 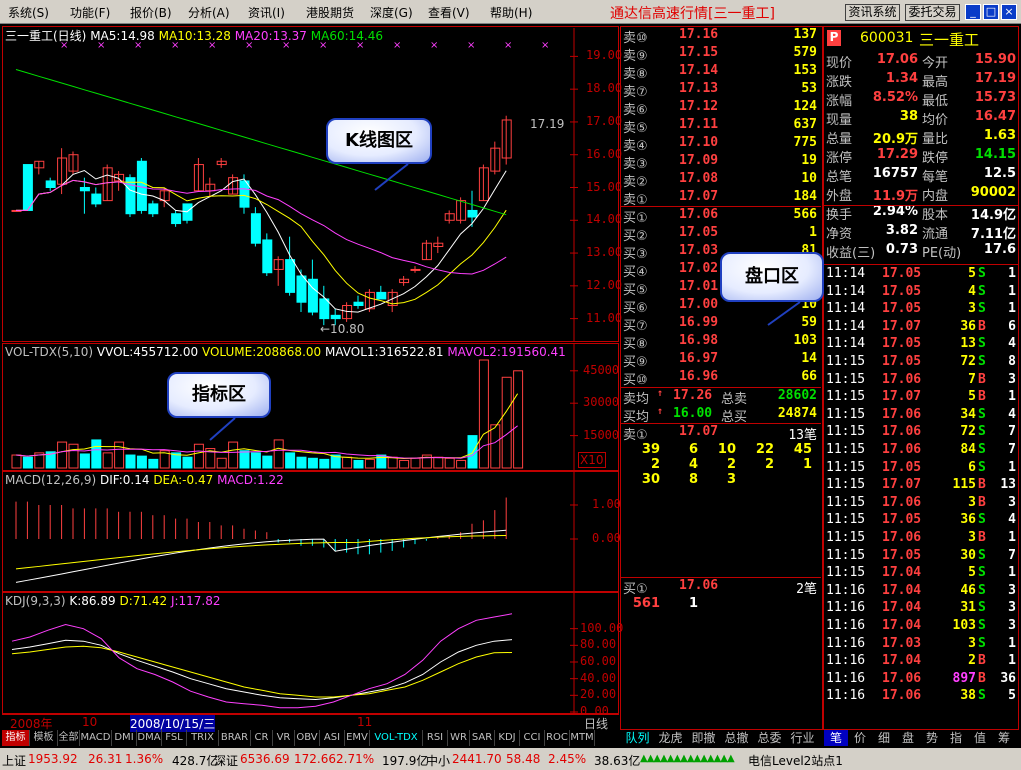 I want to click on kline-ytick-label: 18.00, so click(x=604, y=88).